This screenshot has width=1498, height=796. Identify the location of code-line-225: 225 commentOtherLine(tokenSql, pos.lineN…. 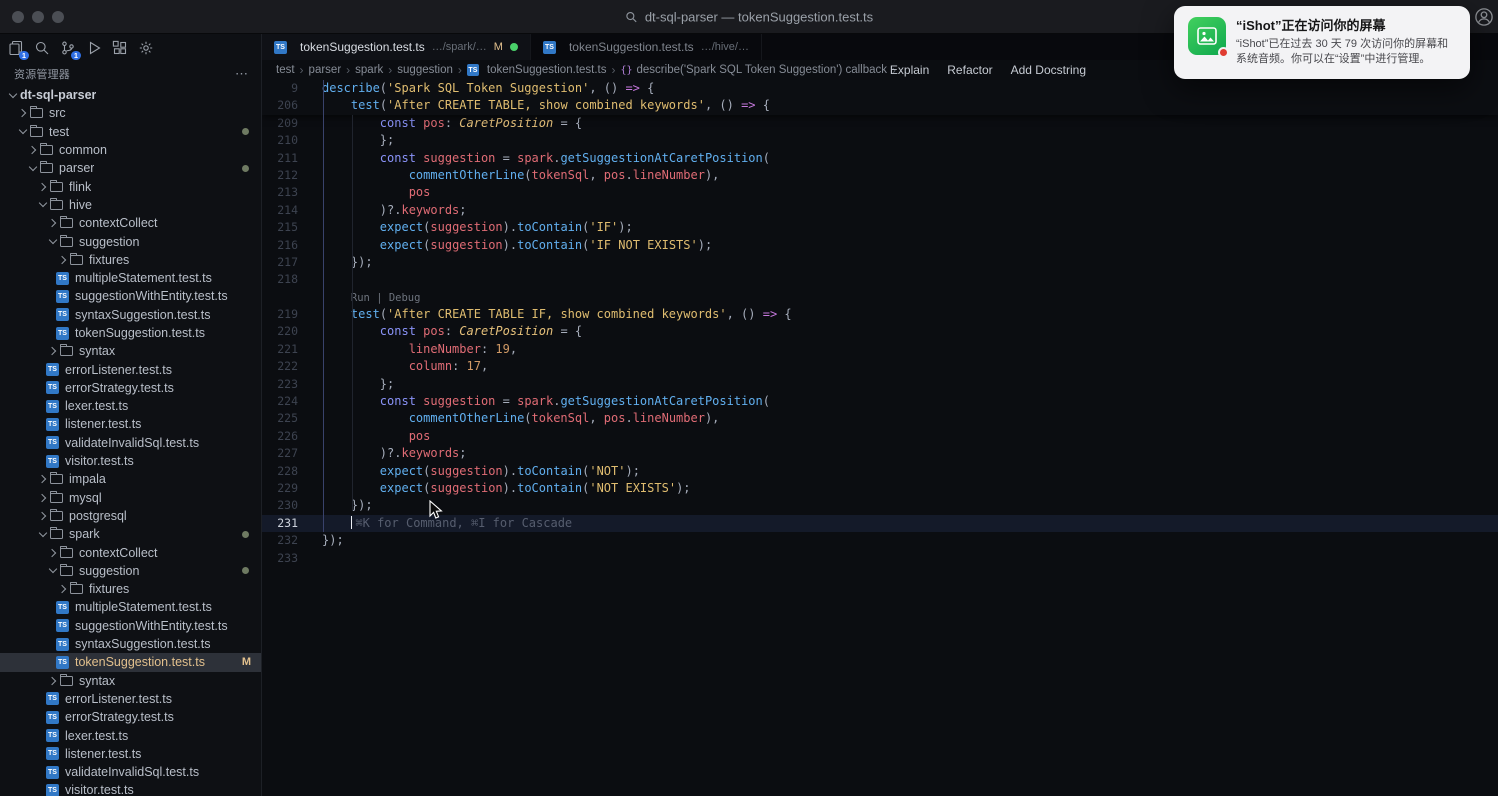
(880, 418).